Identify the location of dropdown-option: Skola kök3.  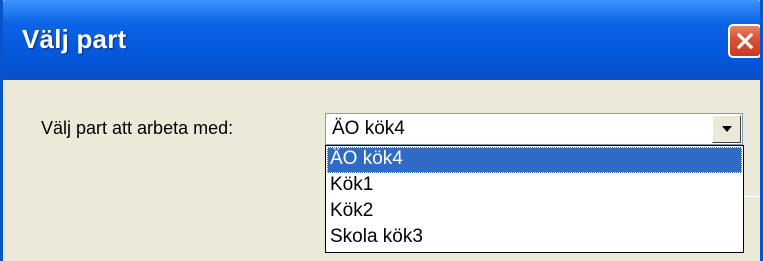
(534, 238).